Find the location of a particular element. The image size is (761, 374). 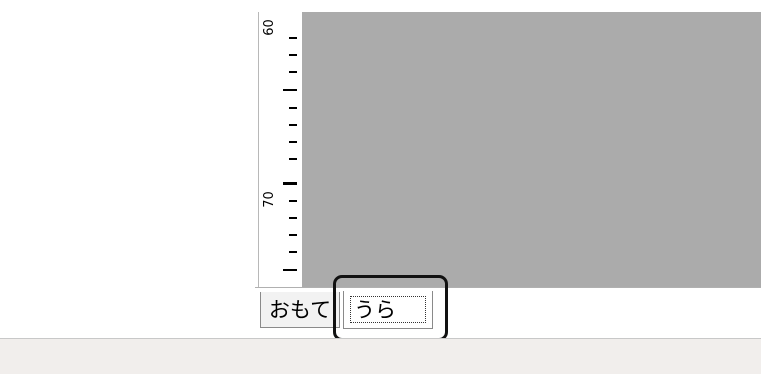

ruler-label-60: 60 is located at coordinates (269, 27).